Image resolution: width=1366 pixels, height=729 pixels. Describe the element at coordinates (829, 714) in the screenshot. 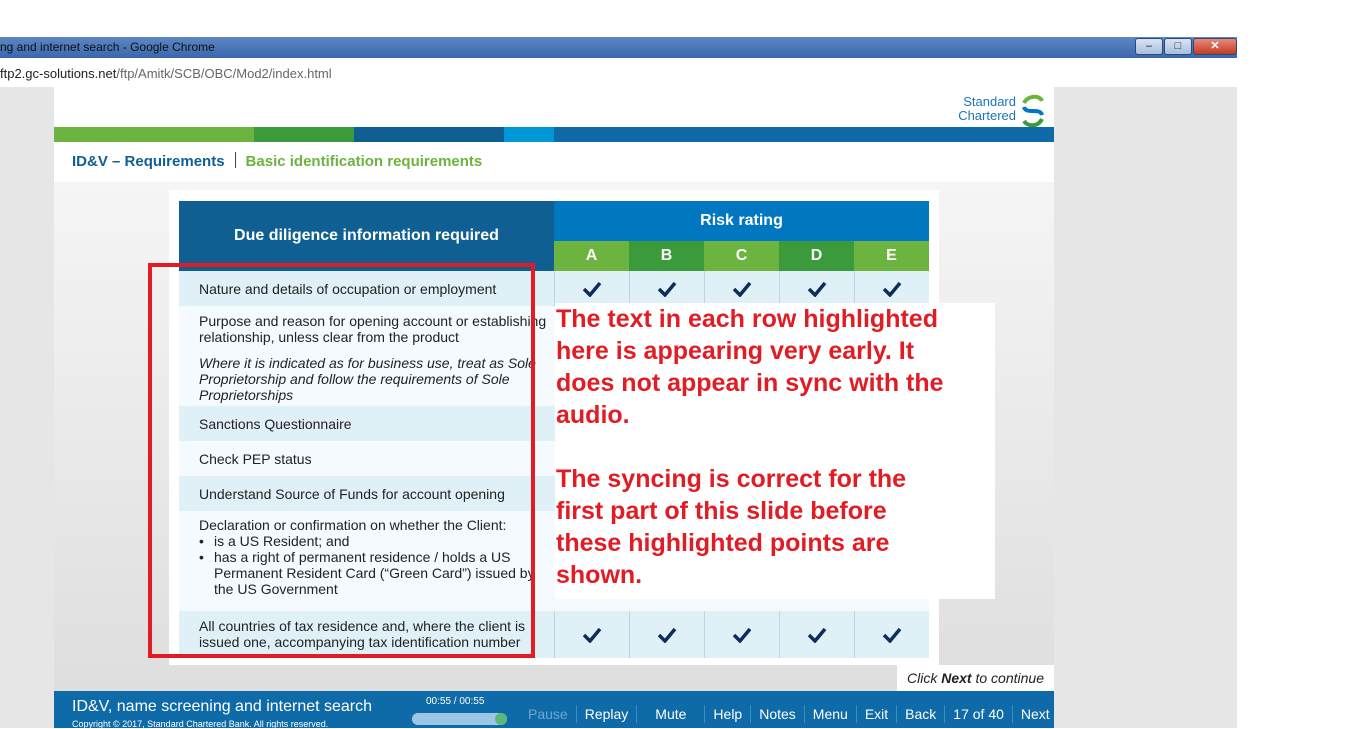

I see `menu-button: Menu` at that location.